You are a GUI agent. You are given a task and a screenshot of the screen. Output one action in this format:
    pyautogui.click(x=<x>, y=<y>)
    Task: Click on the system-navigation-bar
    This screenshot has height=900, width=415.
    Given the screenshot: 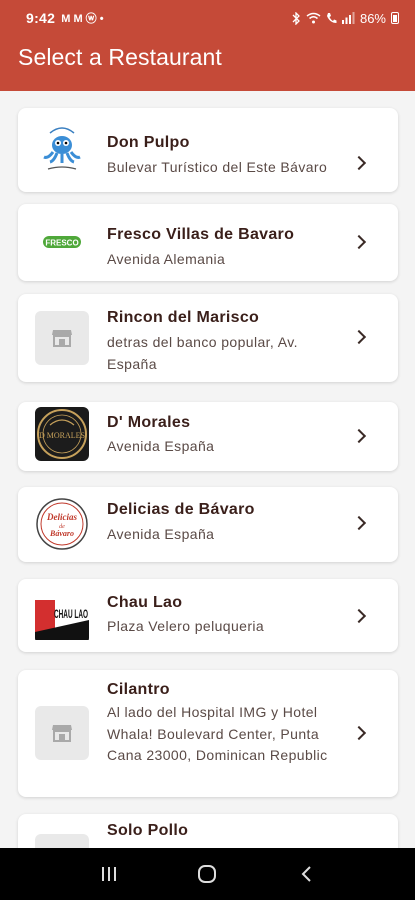 What is the action you would take?
    pyautogui.click(x=207, y=874)
    